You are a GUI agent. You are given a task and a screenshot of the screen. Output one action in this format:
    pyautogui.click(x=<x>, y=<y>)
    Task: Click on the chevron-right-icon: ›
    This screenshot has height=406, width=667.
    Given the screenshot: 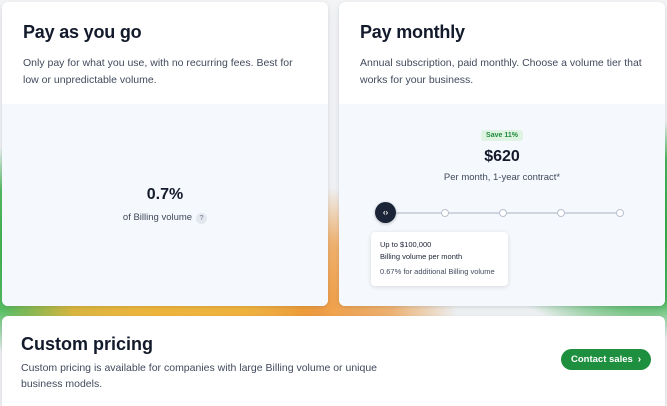 What is the action you would take?
    pyautogui.click(x=639, y=359)
    